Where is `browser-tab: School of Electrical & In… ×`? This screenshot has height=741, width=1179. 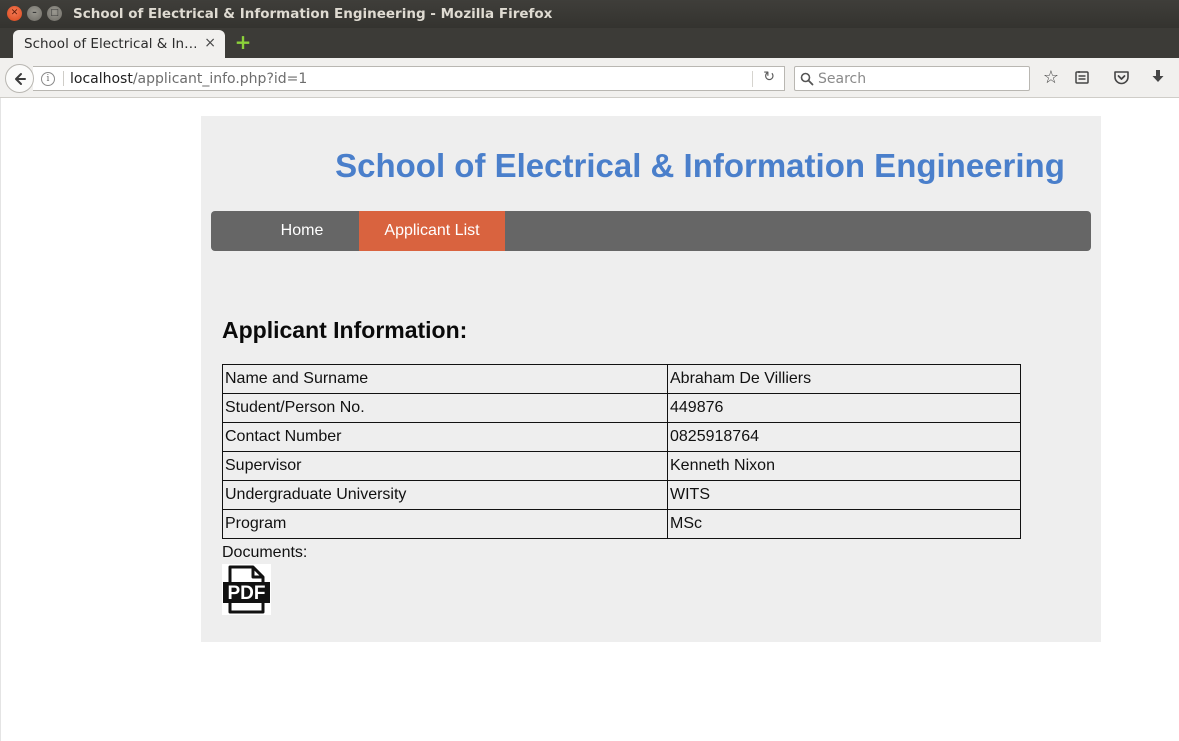
browser-tab: School of Electrical & In… × is located at coordinates (119, 44).